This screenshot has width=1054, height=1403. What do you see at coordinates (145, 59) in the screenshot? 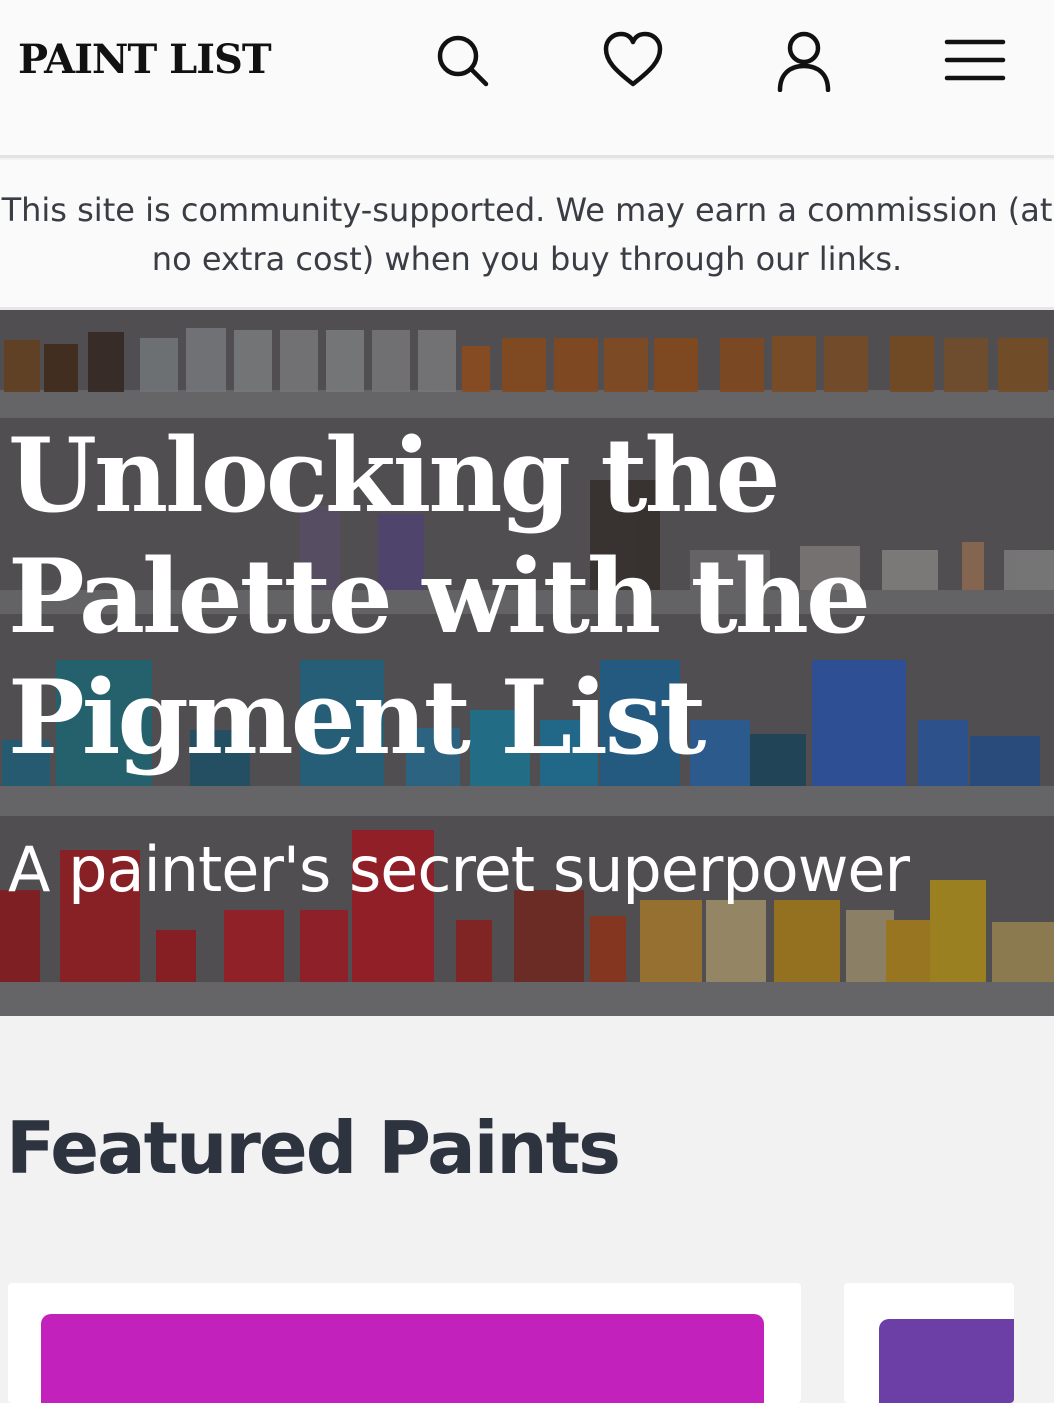
I see `site-logo: PAINT LIST` at bounding box center [145, 59].